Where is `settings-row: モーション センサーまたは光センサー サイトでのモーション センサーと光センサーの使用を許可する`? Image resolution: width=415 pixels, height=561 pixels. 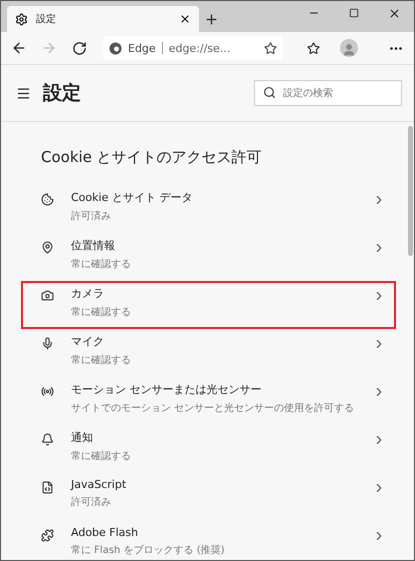
settings-row: モーション センサーまたは光センサー サイトでのモーション センサーと光センサーの使用を許可する is located at coordinates (208, 401).